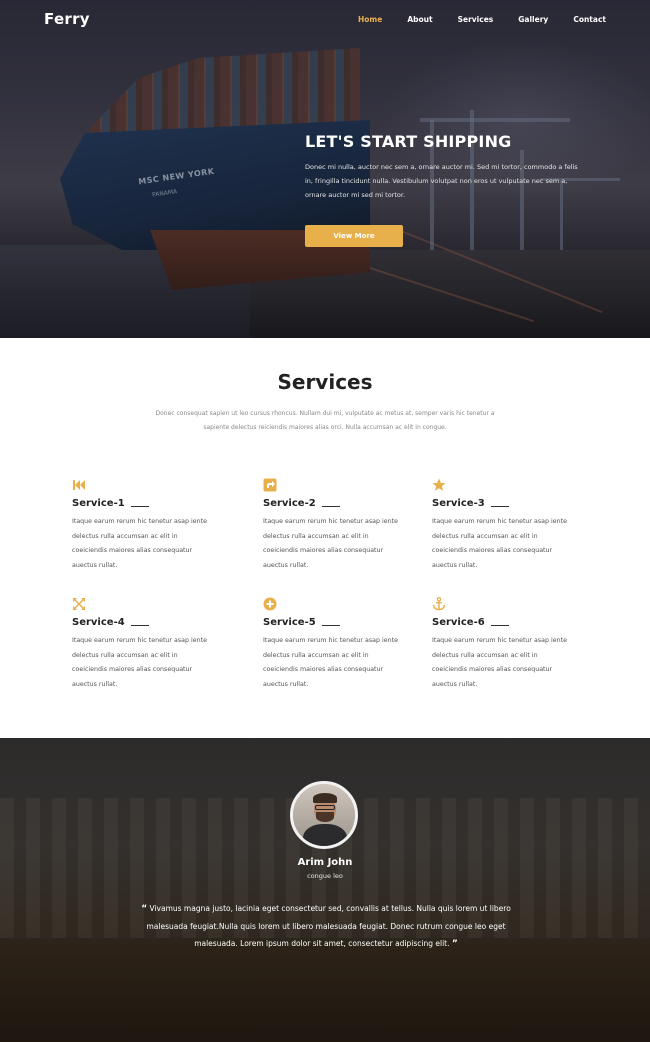 Image resolution: width=650 pixels, height=1042 pixels. What do you see at coordinates (458, 503) in the screenshot?
I see `service-title: Service-3` at bounding box center [458, 503].